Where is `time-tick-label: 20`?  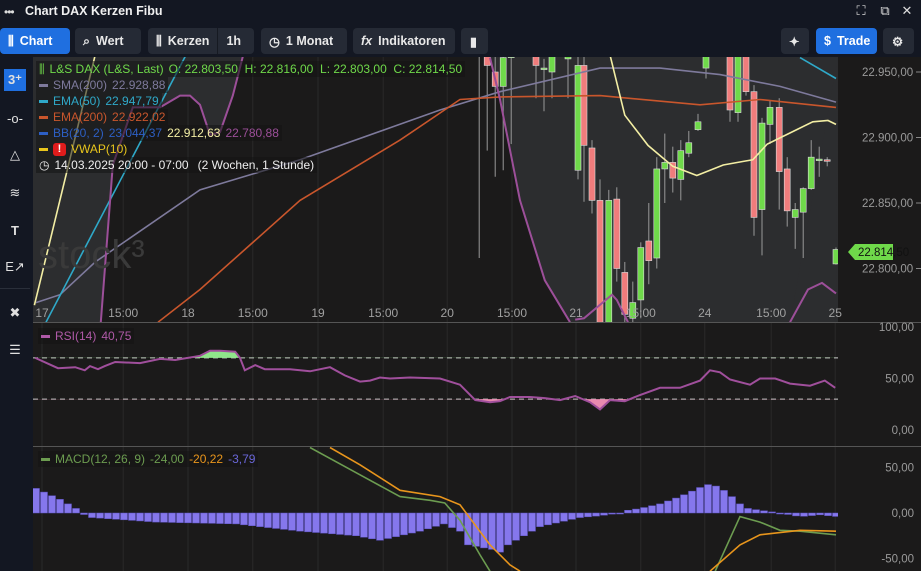 time-tick-label: 20 is located at coordinates (448, 313).